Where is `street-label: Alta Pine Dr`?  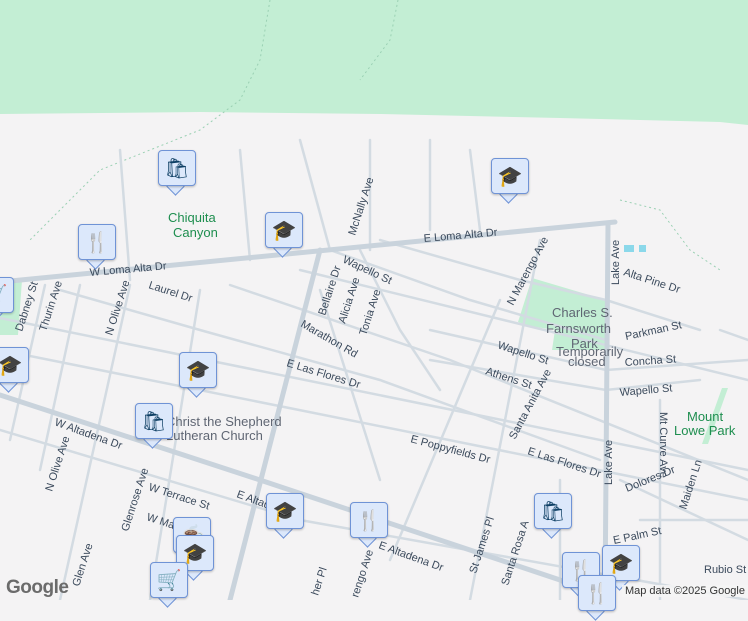
street-label: Alta Pine Dr is located at coordinates (652, 281).